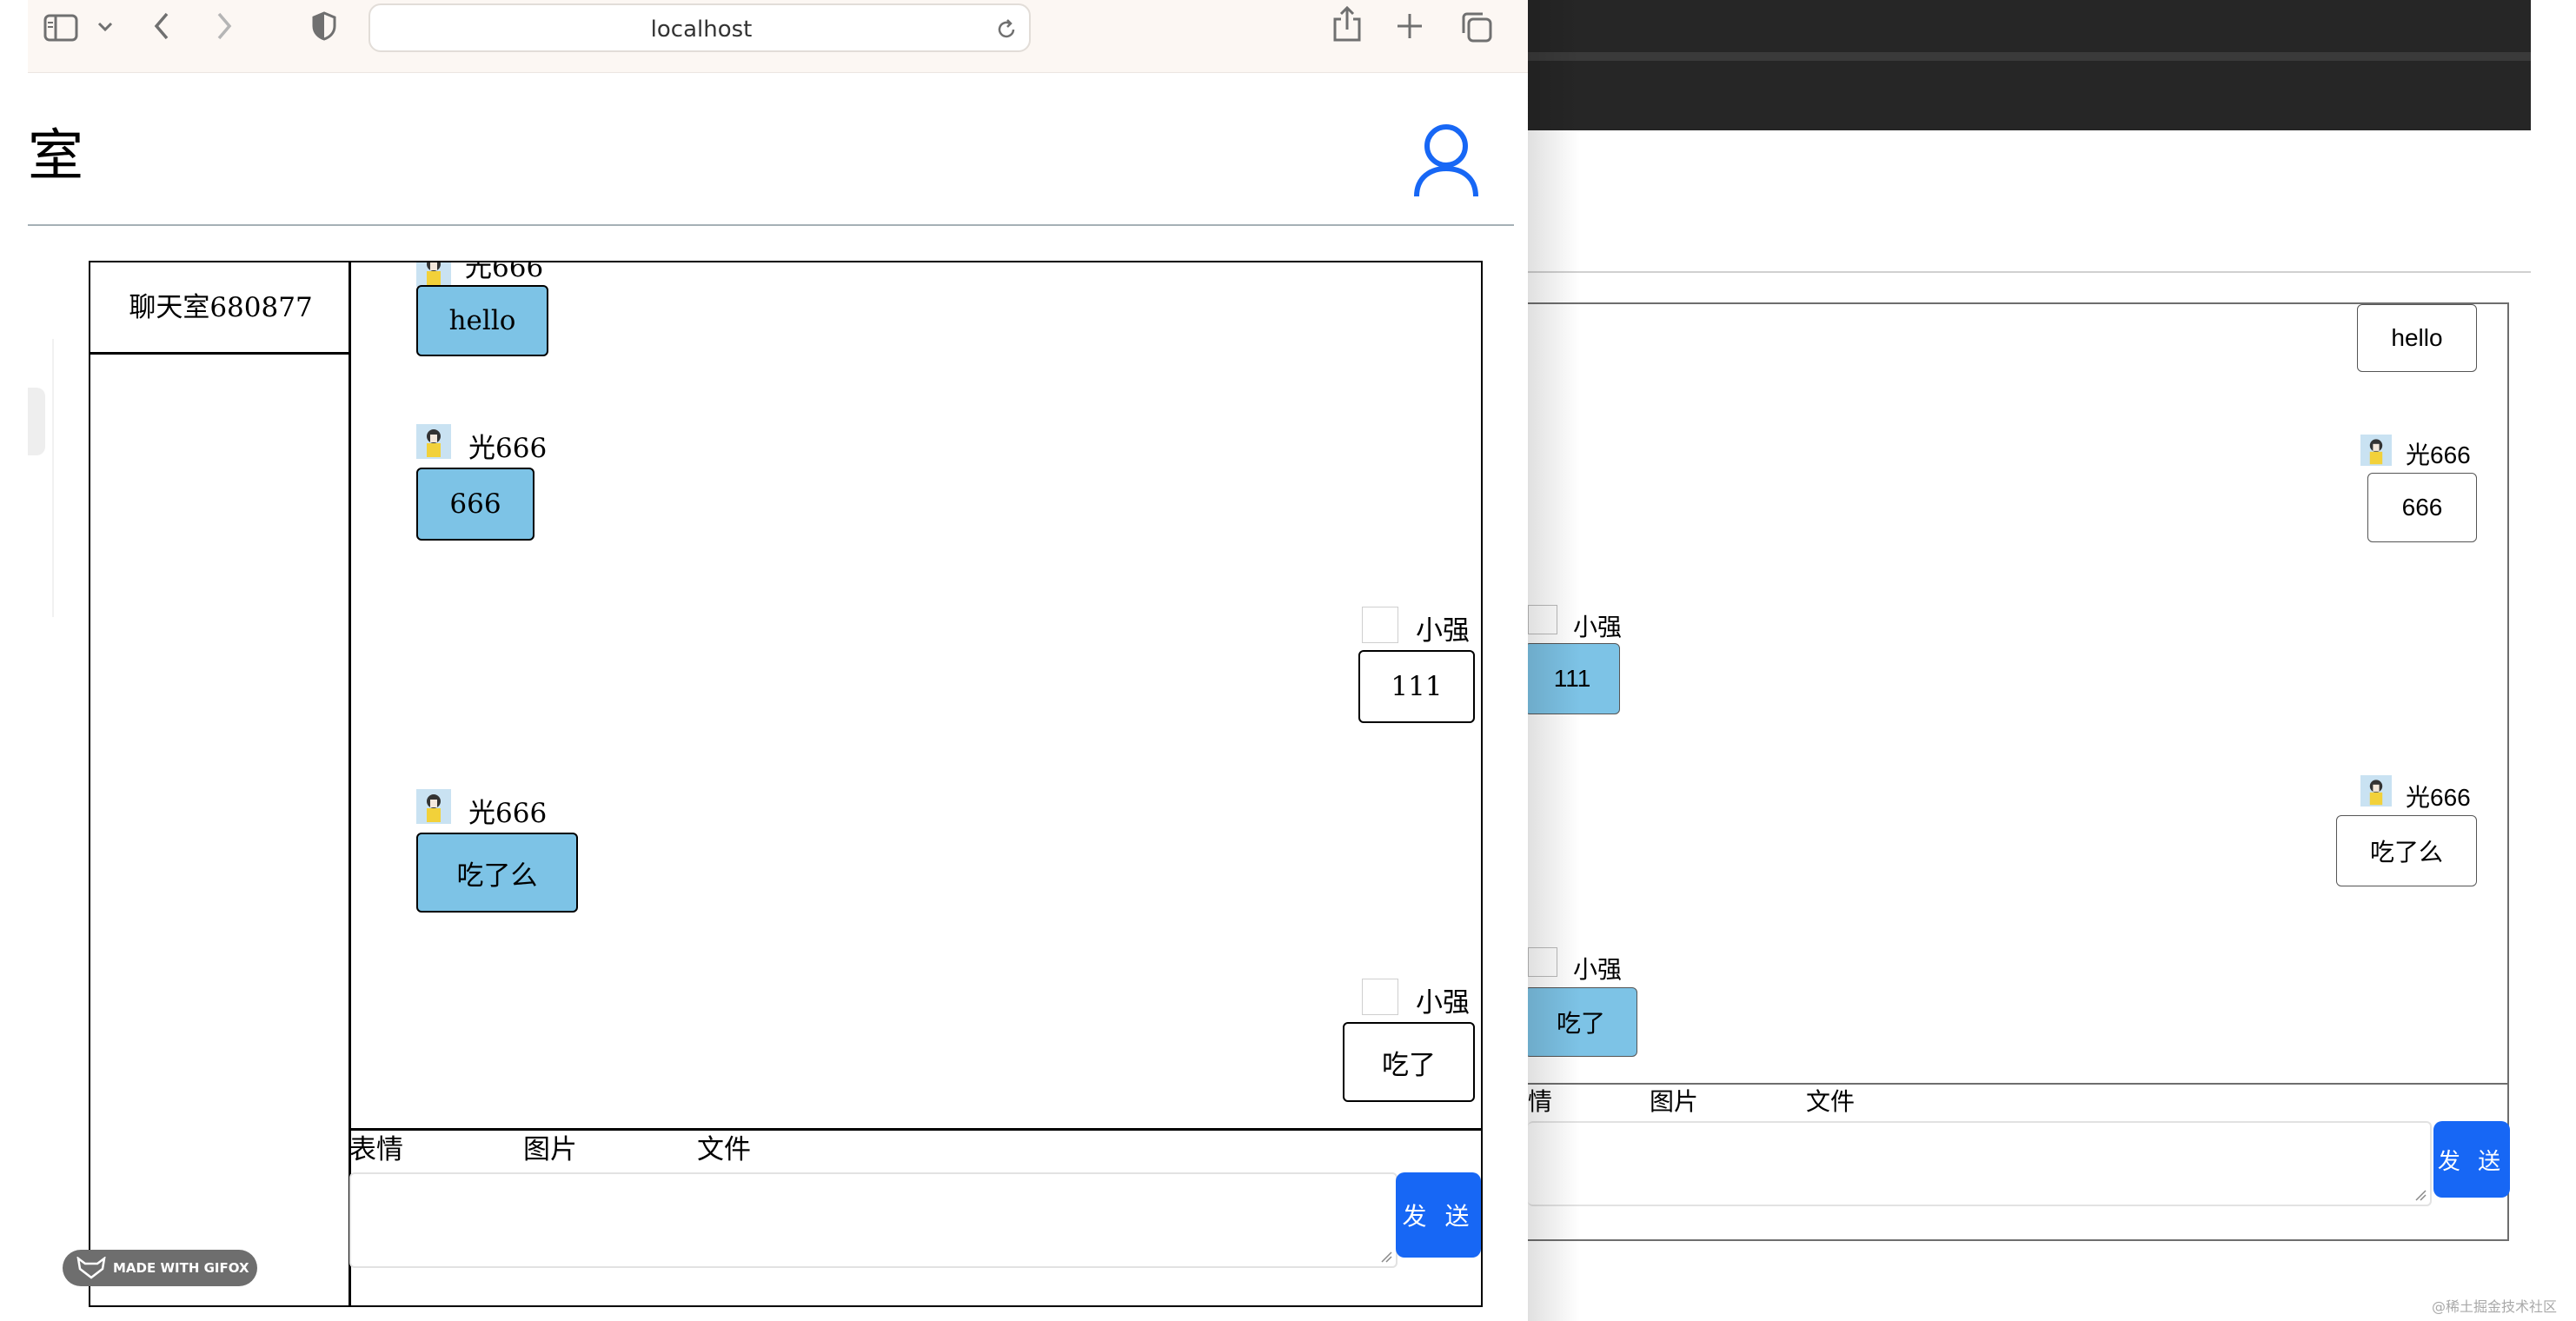  I want to click on message-bubble: 111, so click(1416, 687).